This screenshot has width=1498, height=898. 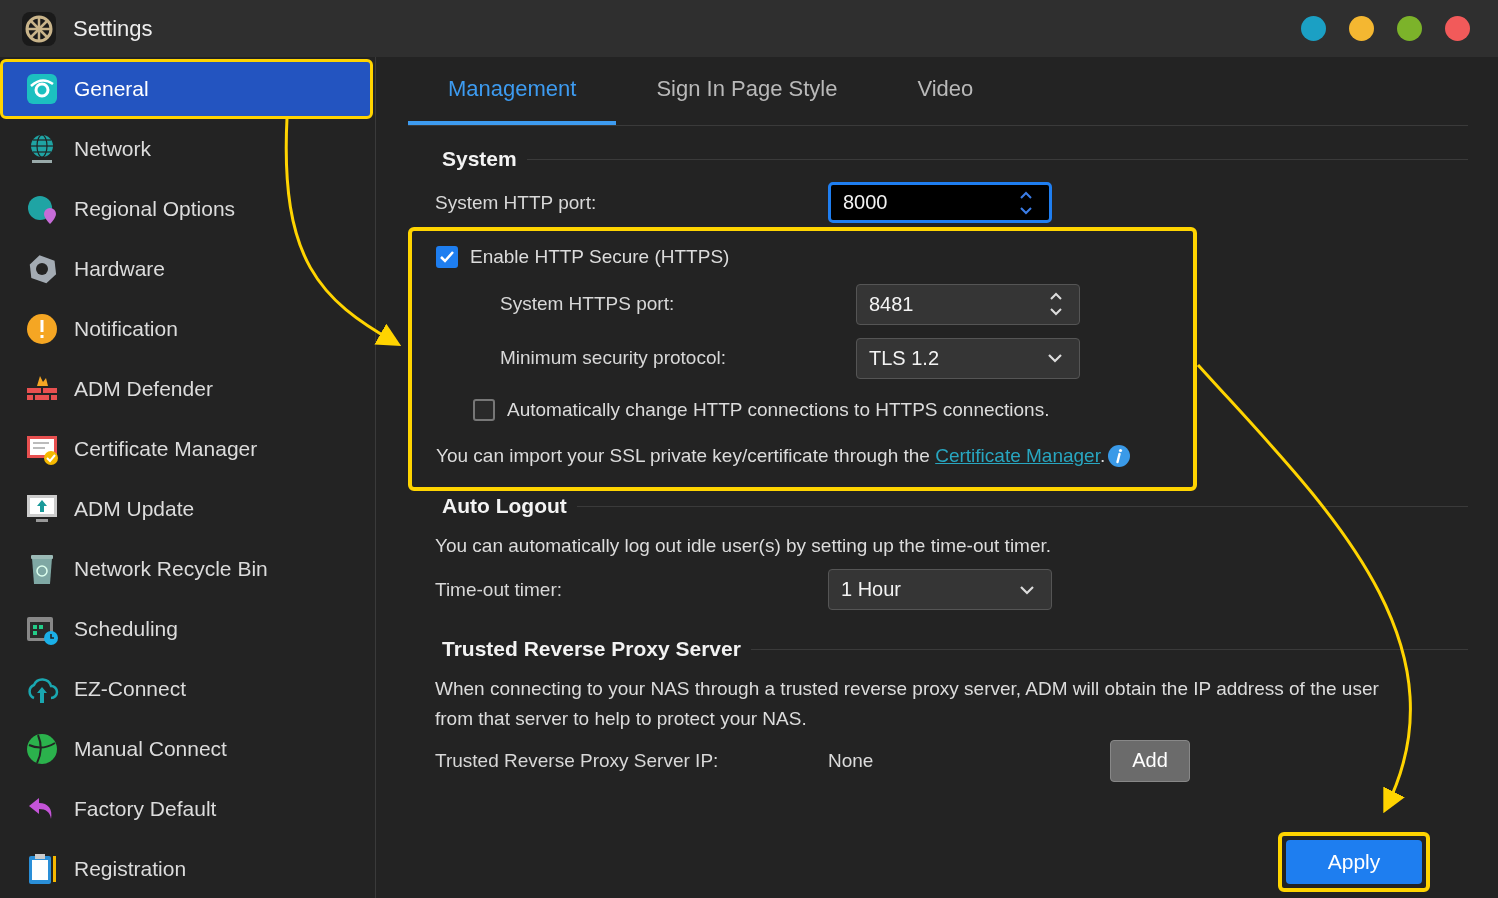 I want to click on field-label: Trusted Reverse Proxy Server IP:, so click(x=577, y=760).